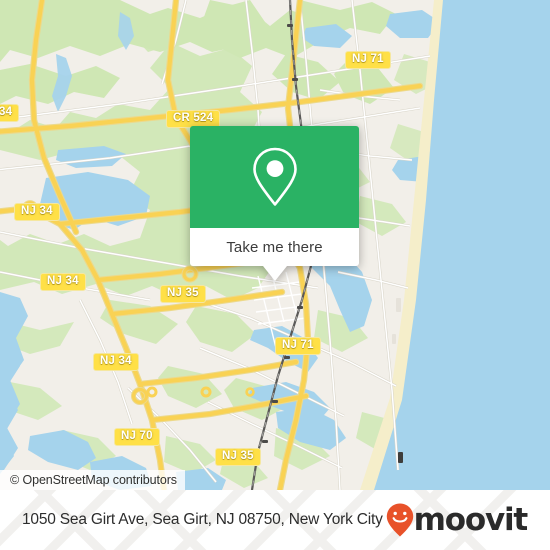 The image size is (550, 550). I want to click on road-shield-nj35-lower: NJ 35, so click(238, 457).